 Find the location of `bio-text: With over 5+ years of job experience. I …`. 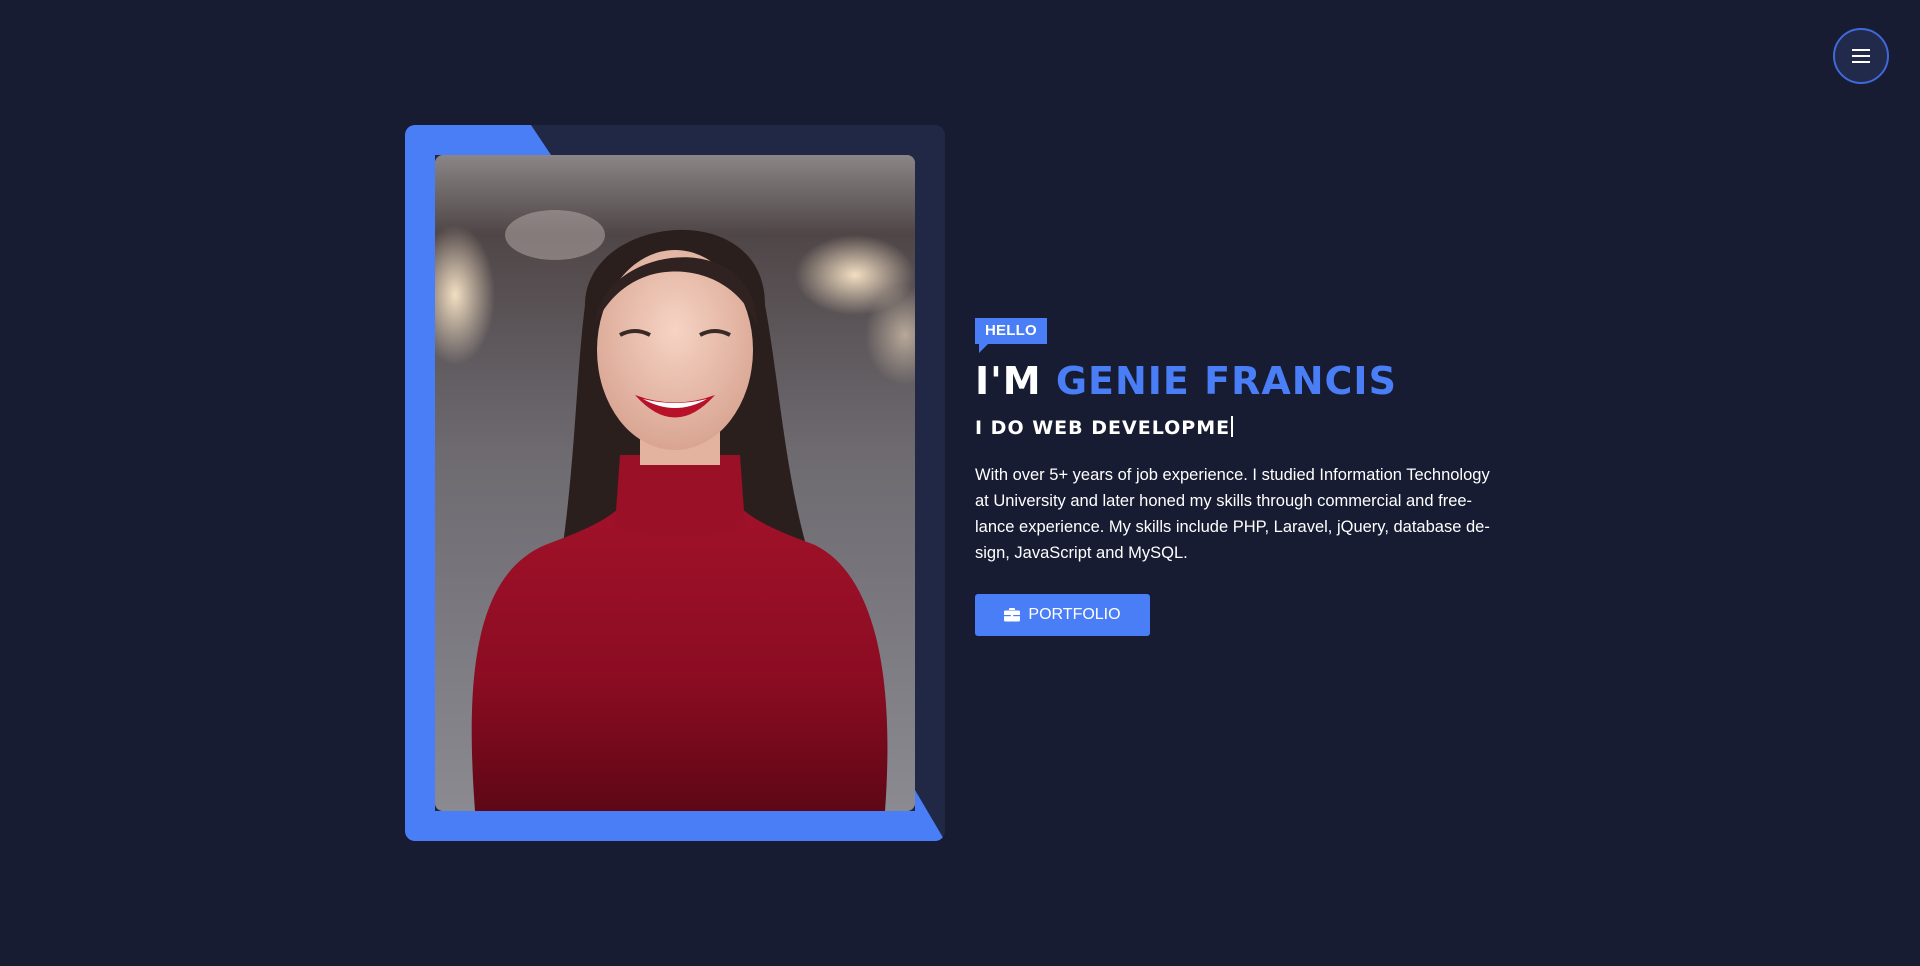

bio-text: With over 5+ years of job experience. I … is located at coordinates (1232, 514).